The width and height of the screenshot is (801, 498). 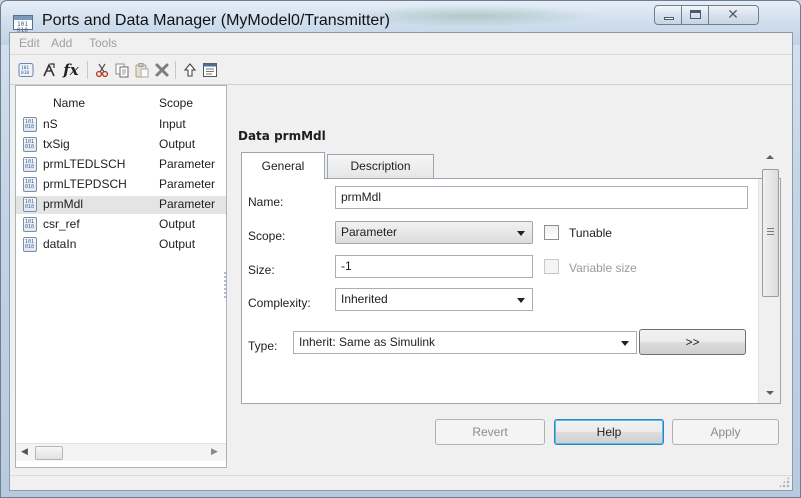 What do you see at coordinates (103, 43) in the screenshot?
I see `menu-tools: Tools` at bounding box center [103, 43].